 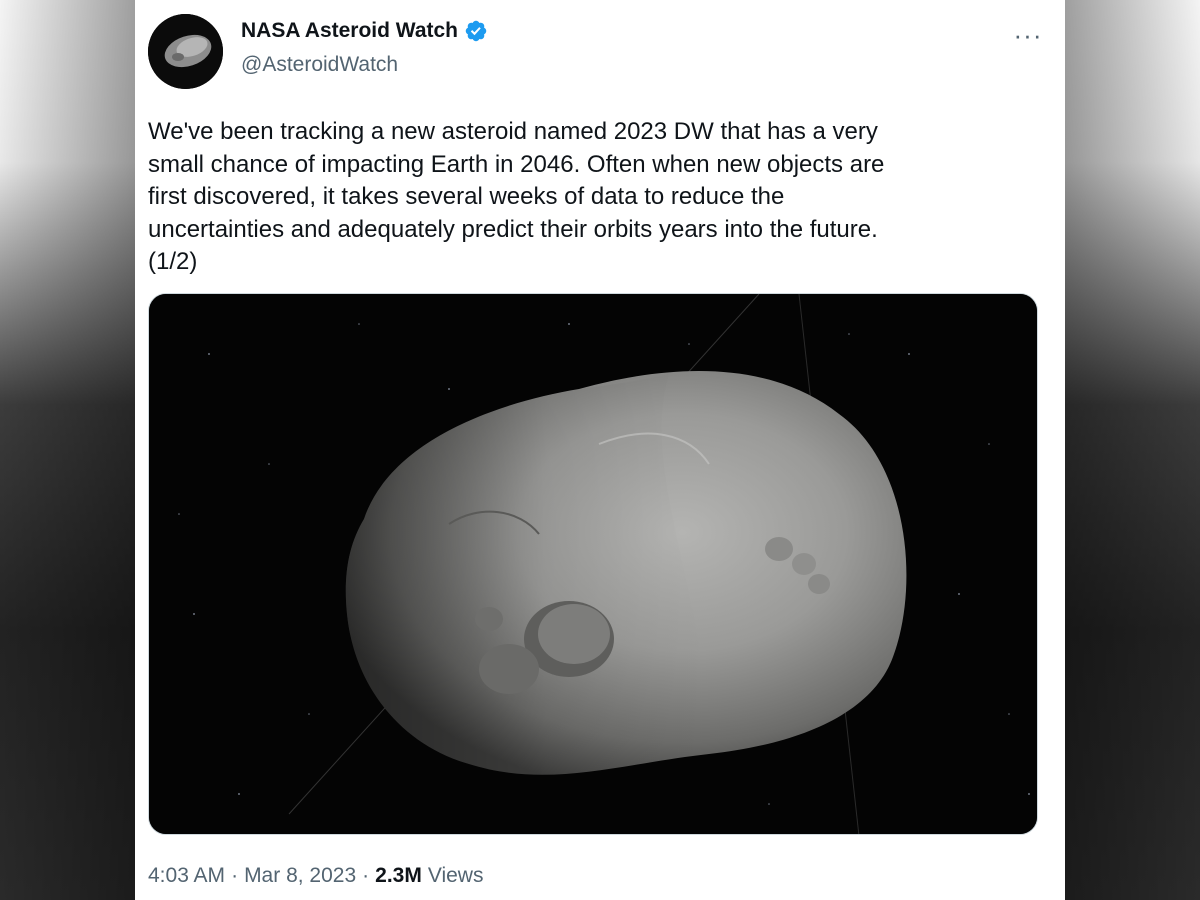 What do you see at coordinates (1132, 450) in the screenshot?
I see `background-right-blur` at bounding box center [1132, 450].